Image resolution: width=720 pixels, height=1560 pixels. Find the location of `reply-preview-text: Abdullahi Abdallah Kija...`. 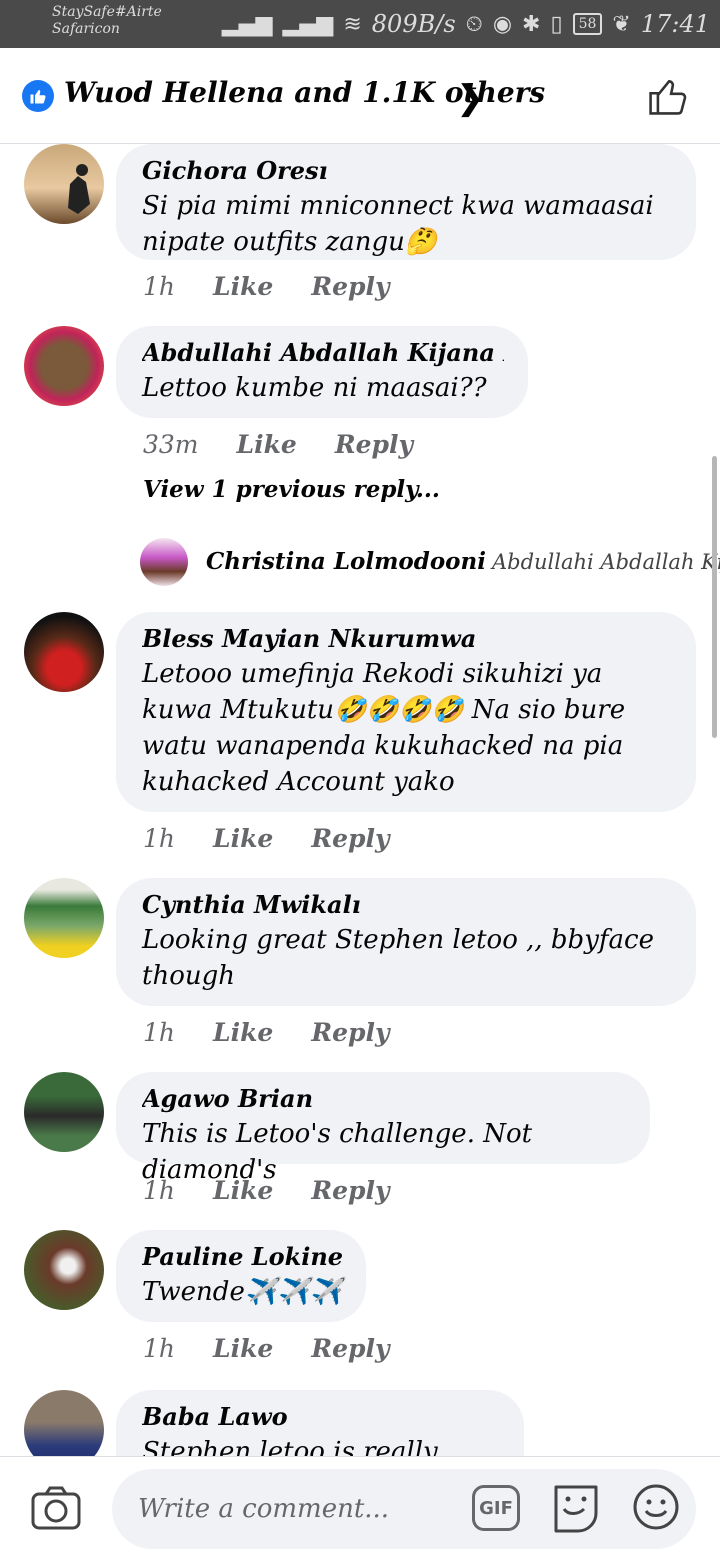

reply-preview-text: Abdullahi Abdallah Kija... is located at coordinates (605, 562).